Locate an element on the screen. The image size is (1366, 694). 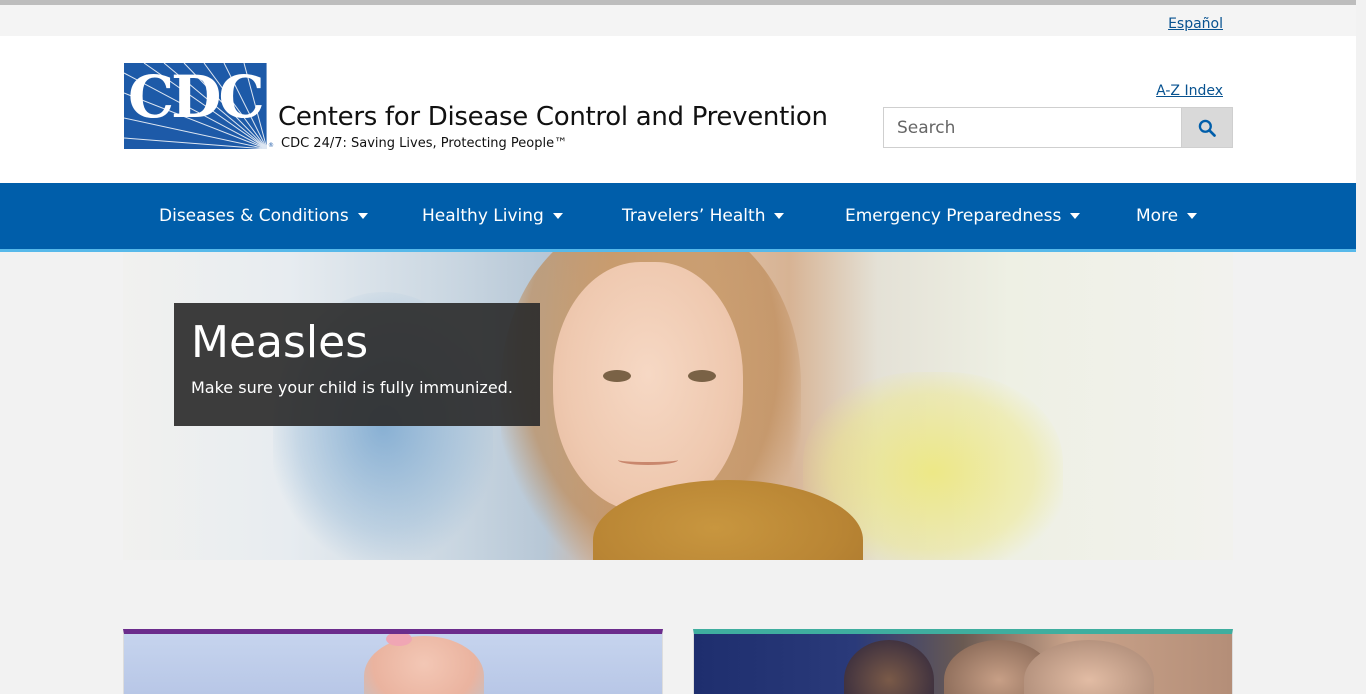
hero-mouth is located at coordinates (648, 460).